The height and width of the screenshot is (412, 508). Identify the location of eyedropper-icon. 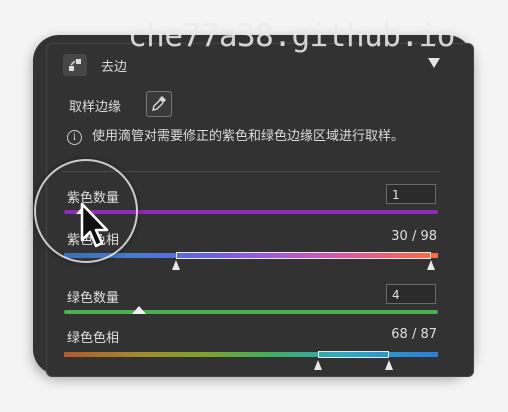
(159, 103).